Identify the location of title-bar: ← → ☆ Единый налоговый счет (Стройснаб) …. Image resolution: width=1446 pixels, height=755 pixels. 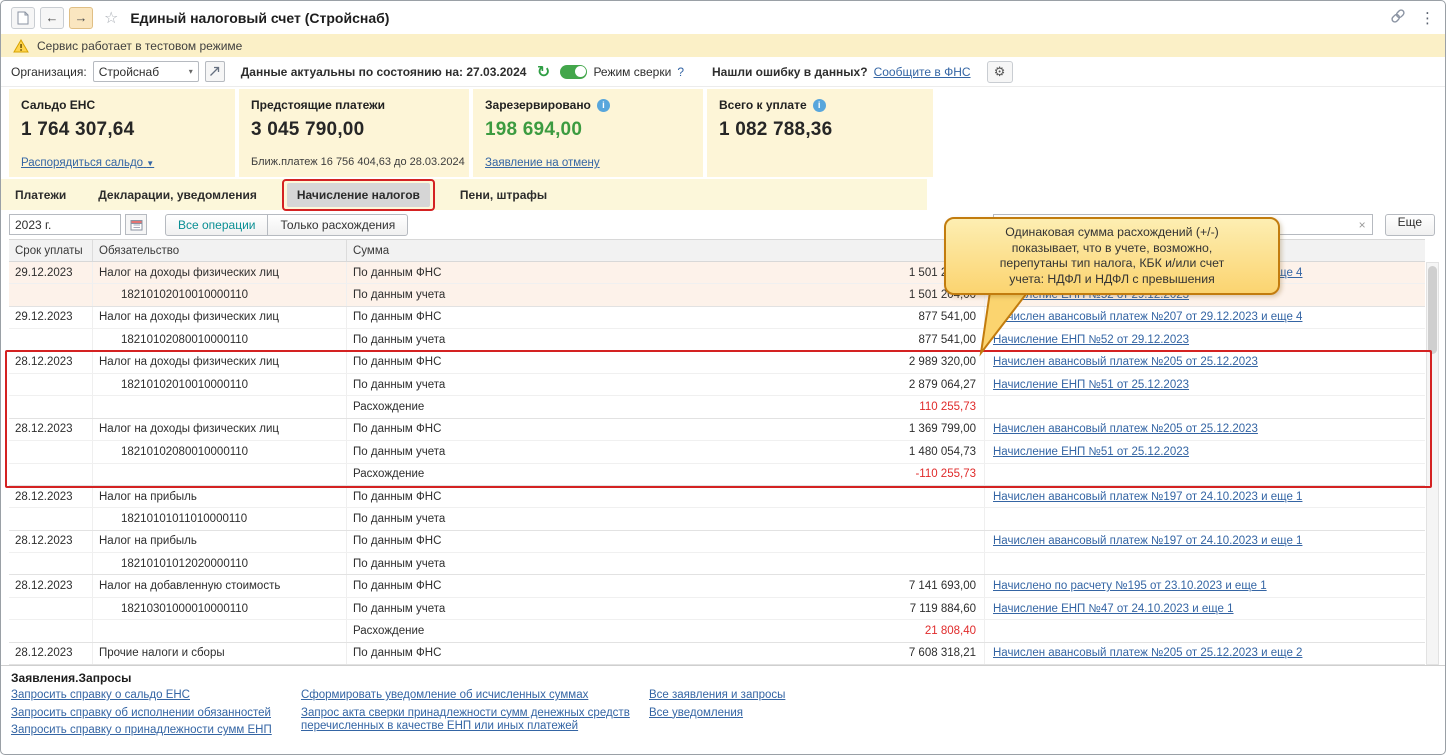
(723, 17).